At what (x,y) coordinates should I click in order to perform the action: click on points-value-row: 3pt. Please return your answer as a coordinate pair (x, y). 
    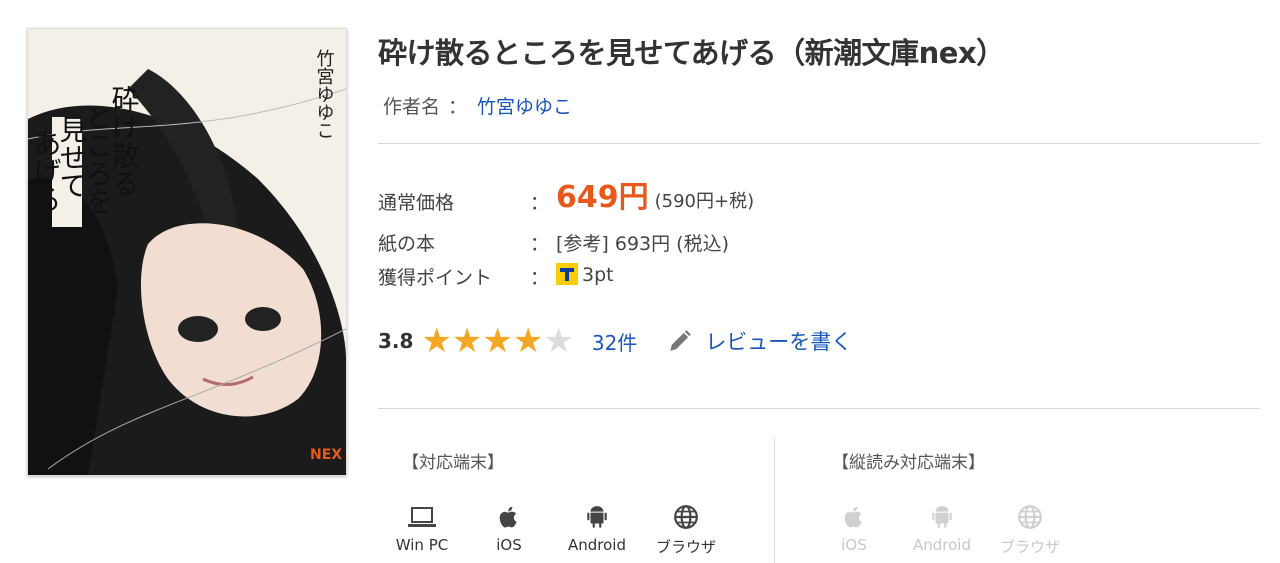
    Looking at the image, I should click on (585, 274).